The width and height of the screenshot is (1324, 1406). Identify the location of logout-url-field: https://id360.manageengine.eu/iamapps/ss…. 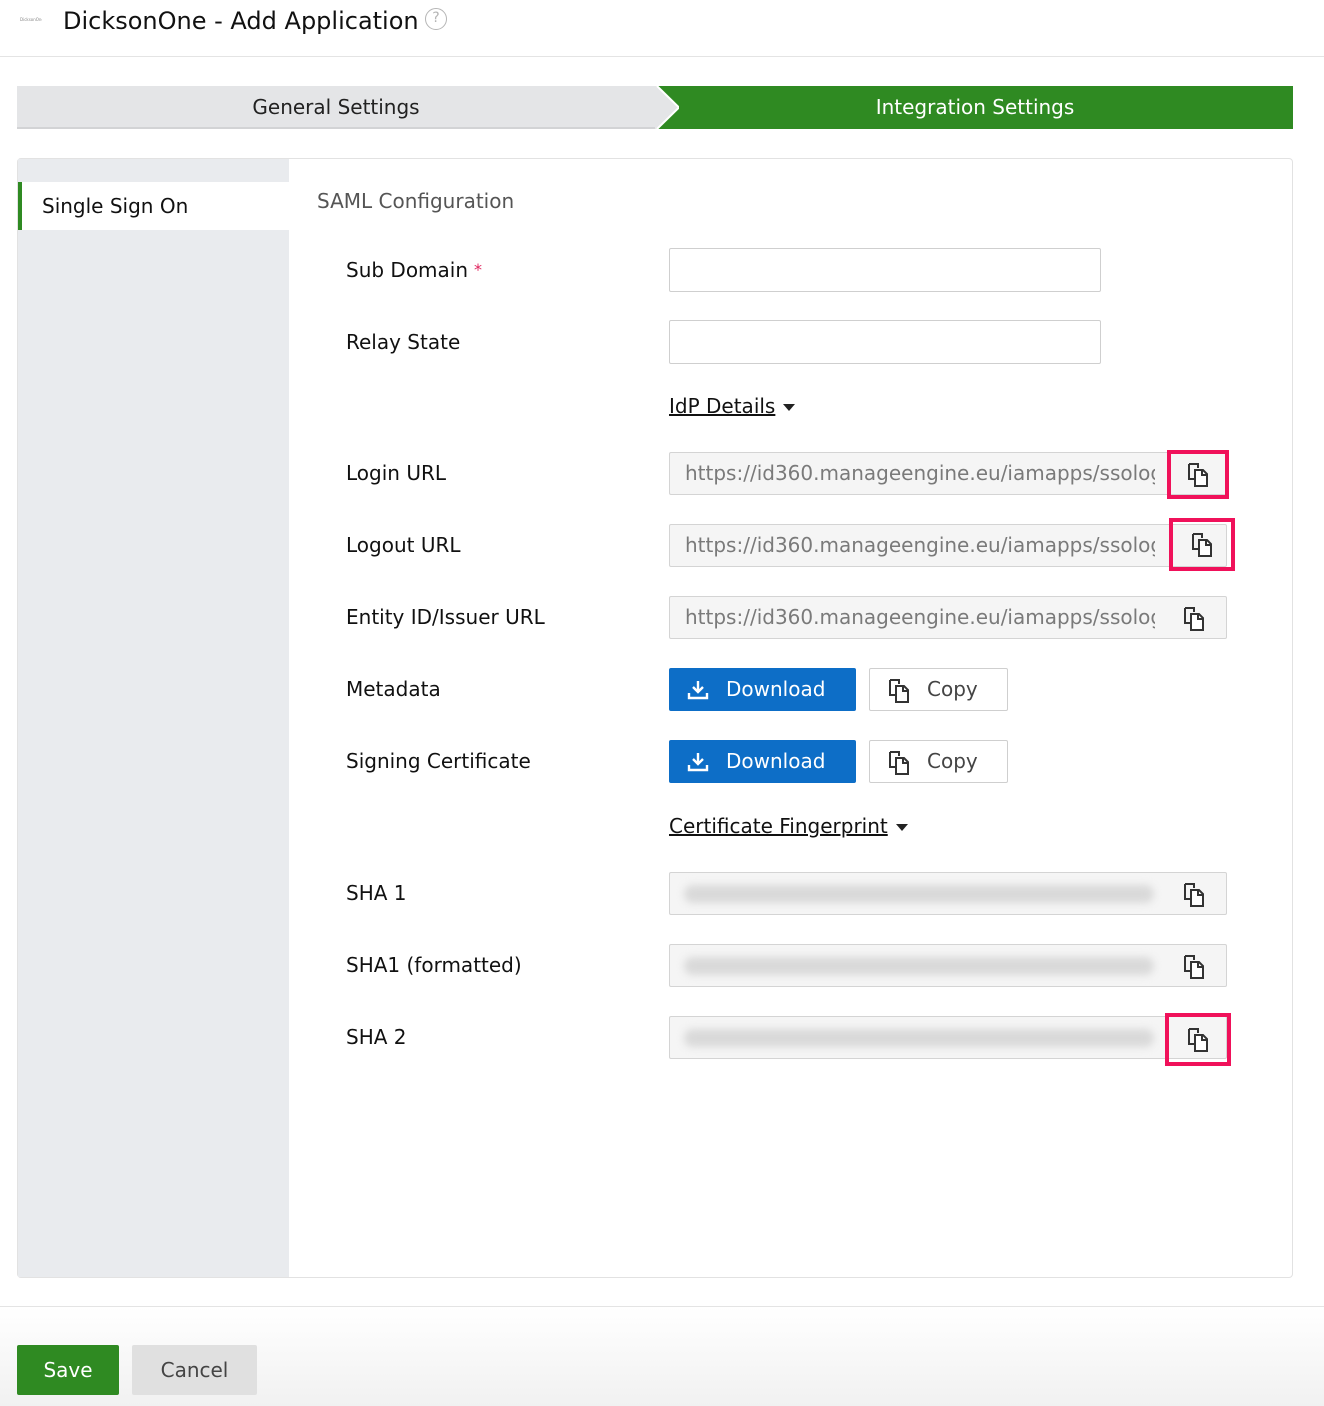
(952, 544).